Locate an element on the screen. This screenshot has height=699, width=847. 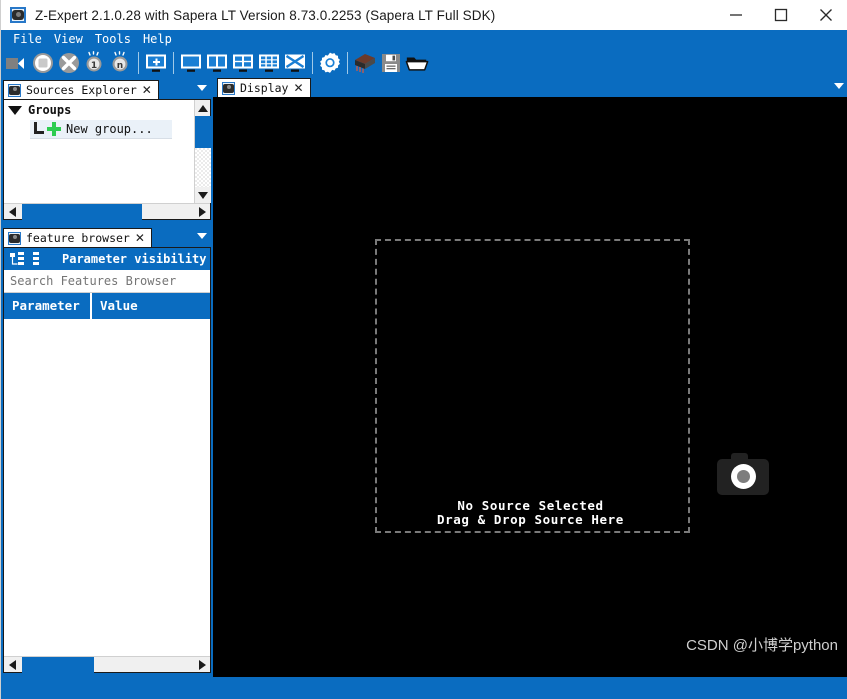
menu-bar: File View Tools Help is located at coordinates (424, 39).